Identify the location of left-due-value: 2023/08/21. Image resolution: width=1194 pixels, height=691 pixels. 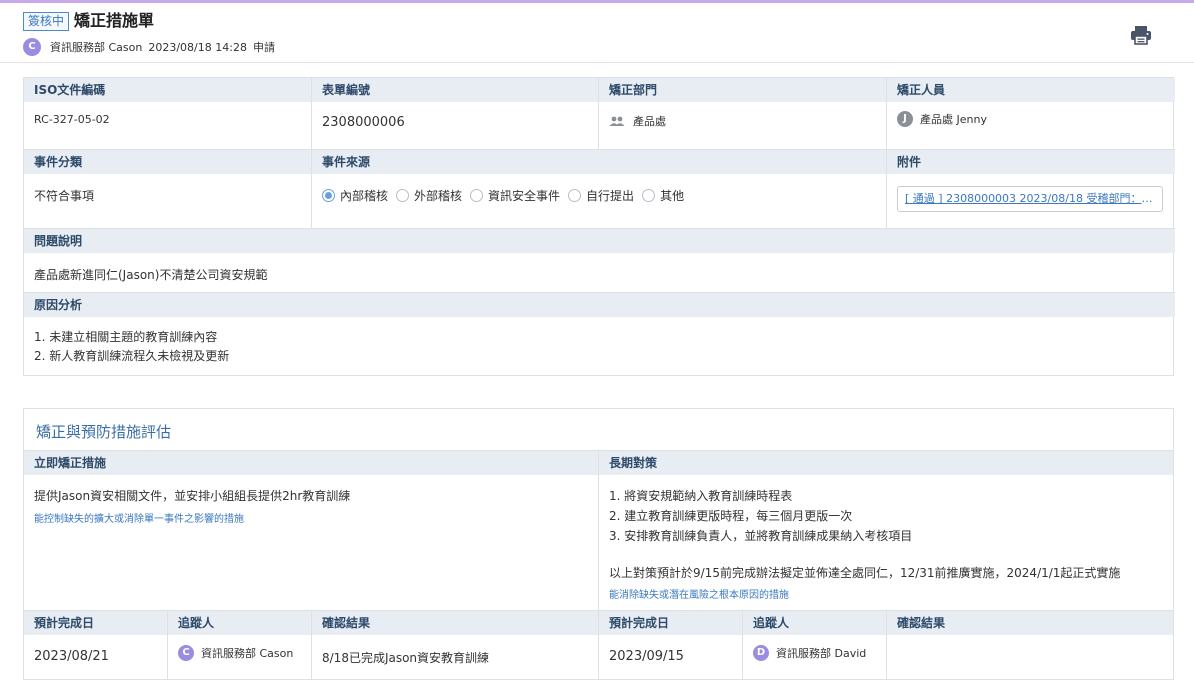
(71, 656).